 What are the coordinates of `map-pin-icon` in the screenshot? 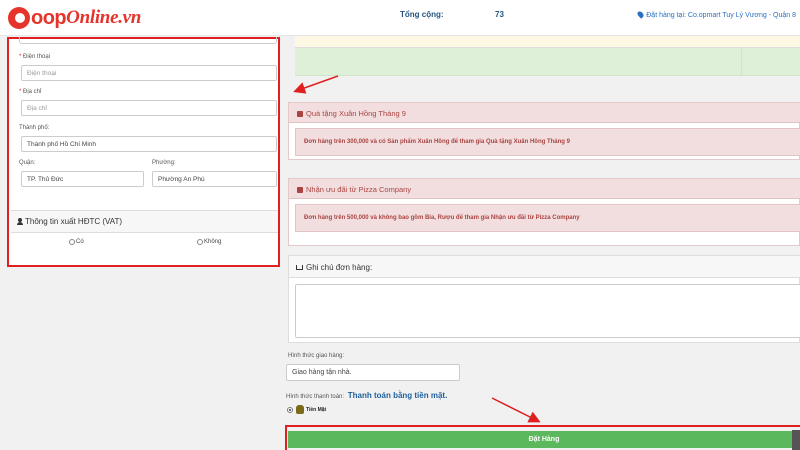 It's located at (640, 14).